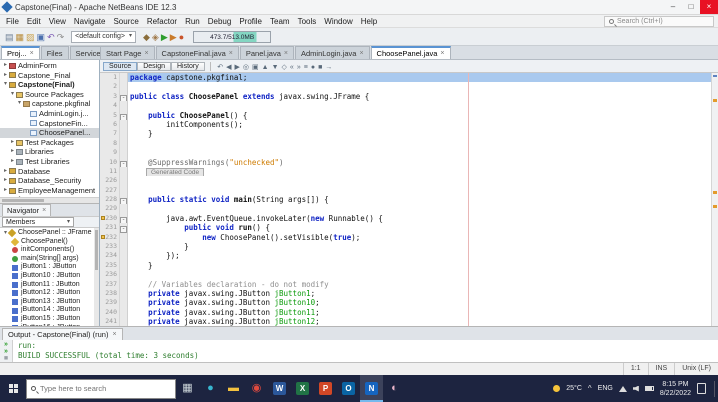 The width and height of the screenshot is (718, 402). I want to click on navigator-members-dropdown: Members ▾, so click(38, 222).